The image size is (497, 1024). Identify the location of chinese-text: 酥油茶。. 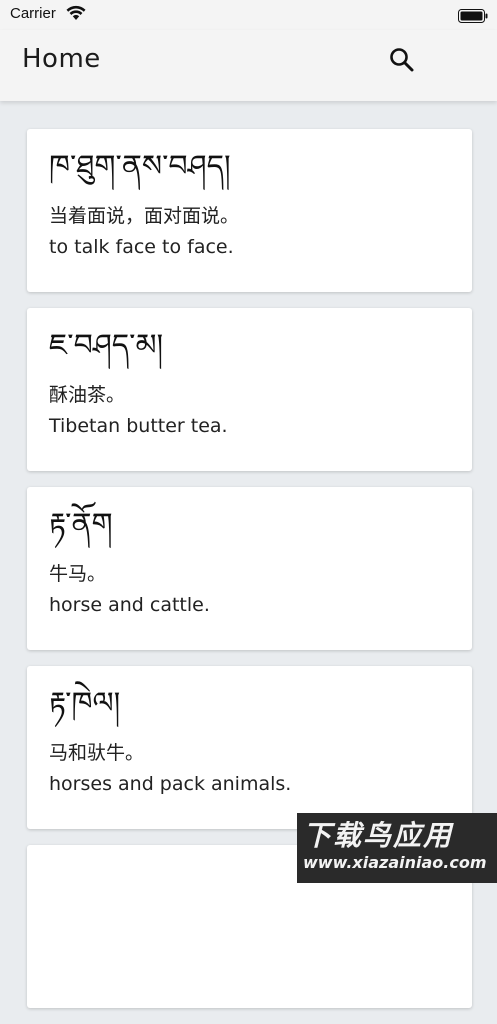
(87, 395).